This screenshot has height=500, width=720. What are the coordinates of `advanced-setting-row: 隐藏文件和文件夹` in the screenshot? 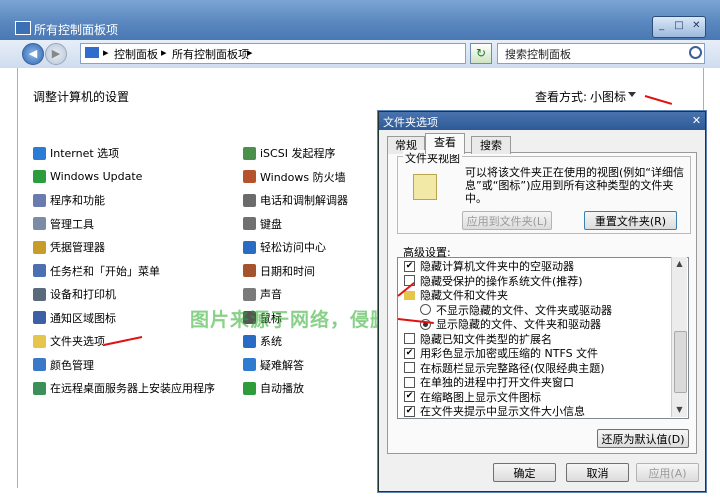 It's located at (456, 295).